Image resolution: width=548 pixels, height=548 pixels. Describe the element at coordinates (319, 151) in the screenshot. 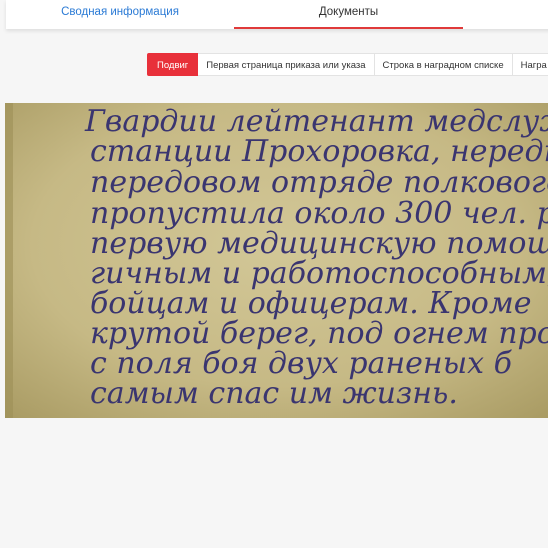

I see `document-line: станции Прохоровка, нередко под` at that location.